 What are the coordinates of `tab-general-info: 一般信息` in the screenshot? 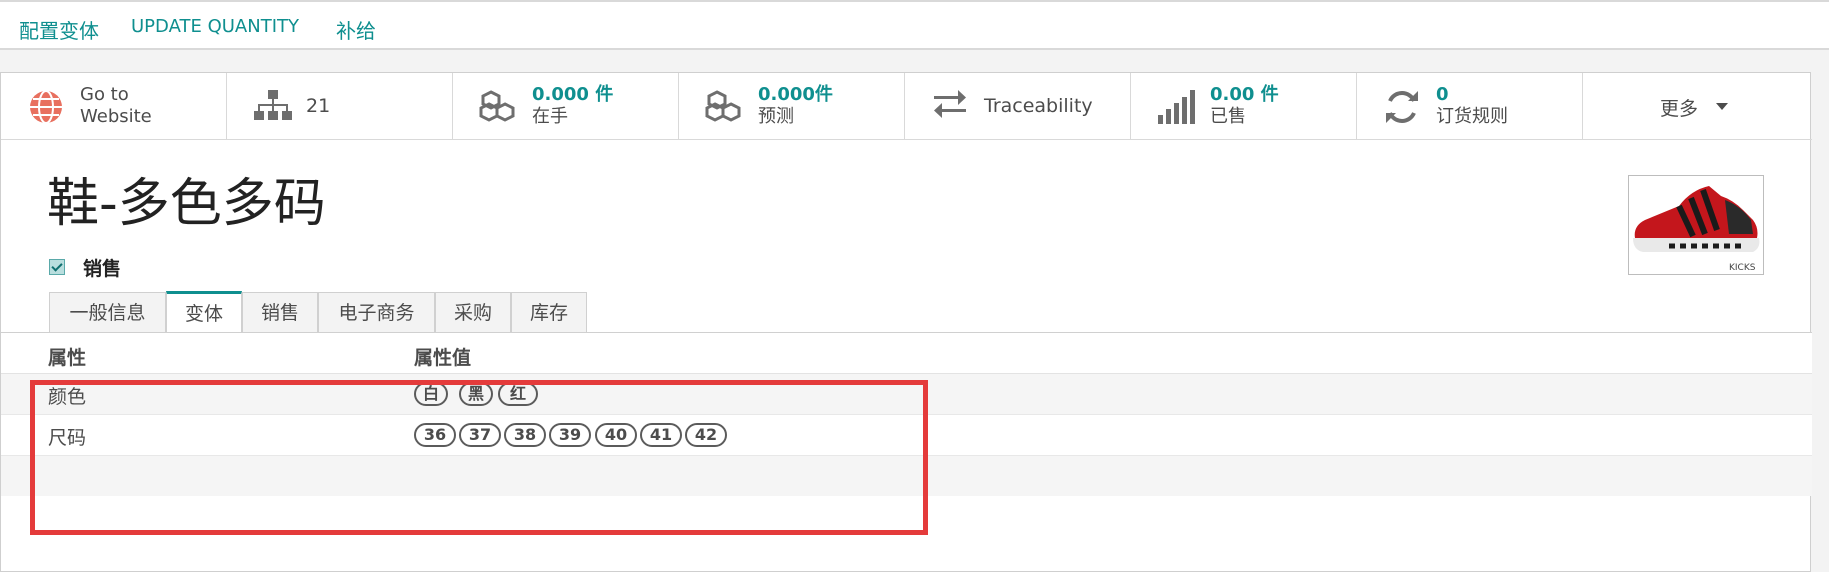 It's located at (107, 312).